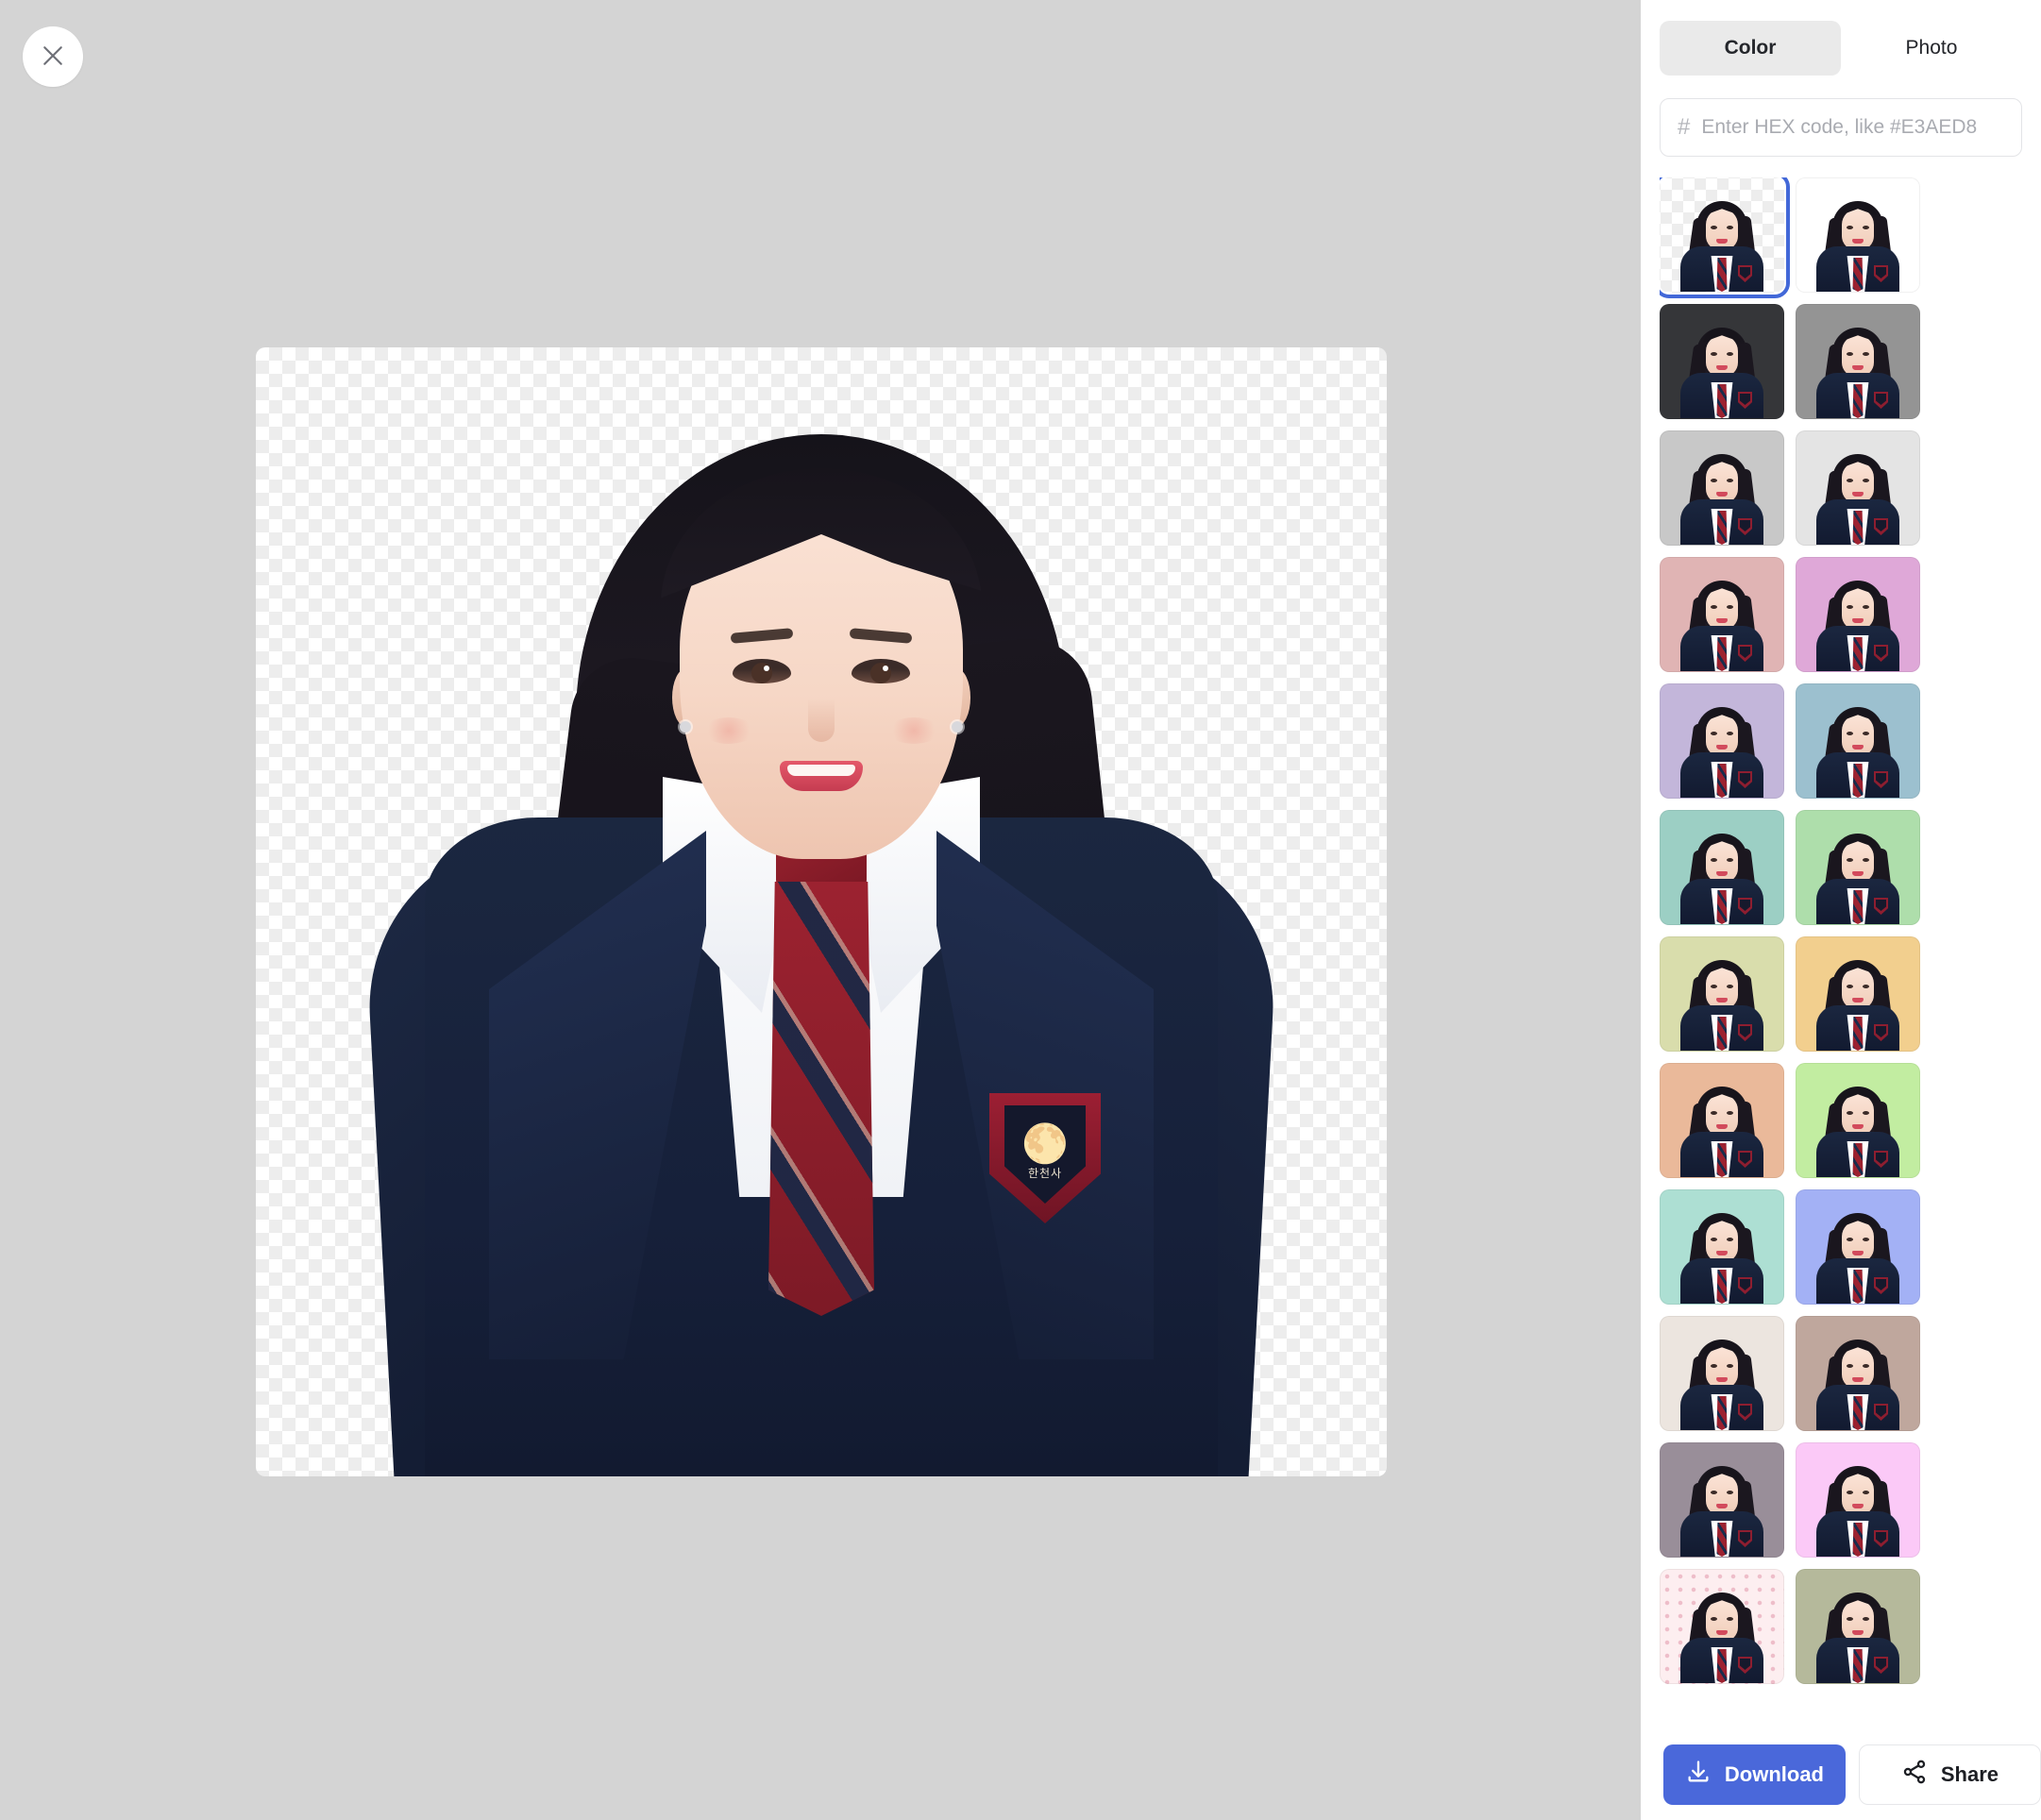 The height and width of the screenshot is (1820, 2041). I want to click on color-swatch-sage, so click(1858, 1626).